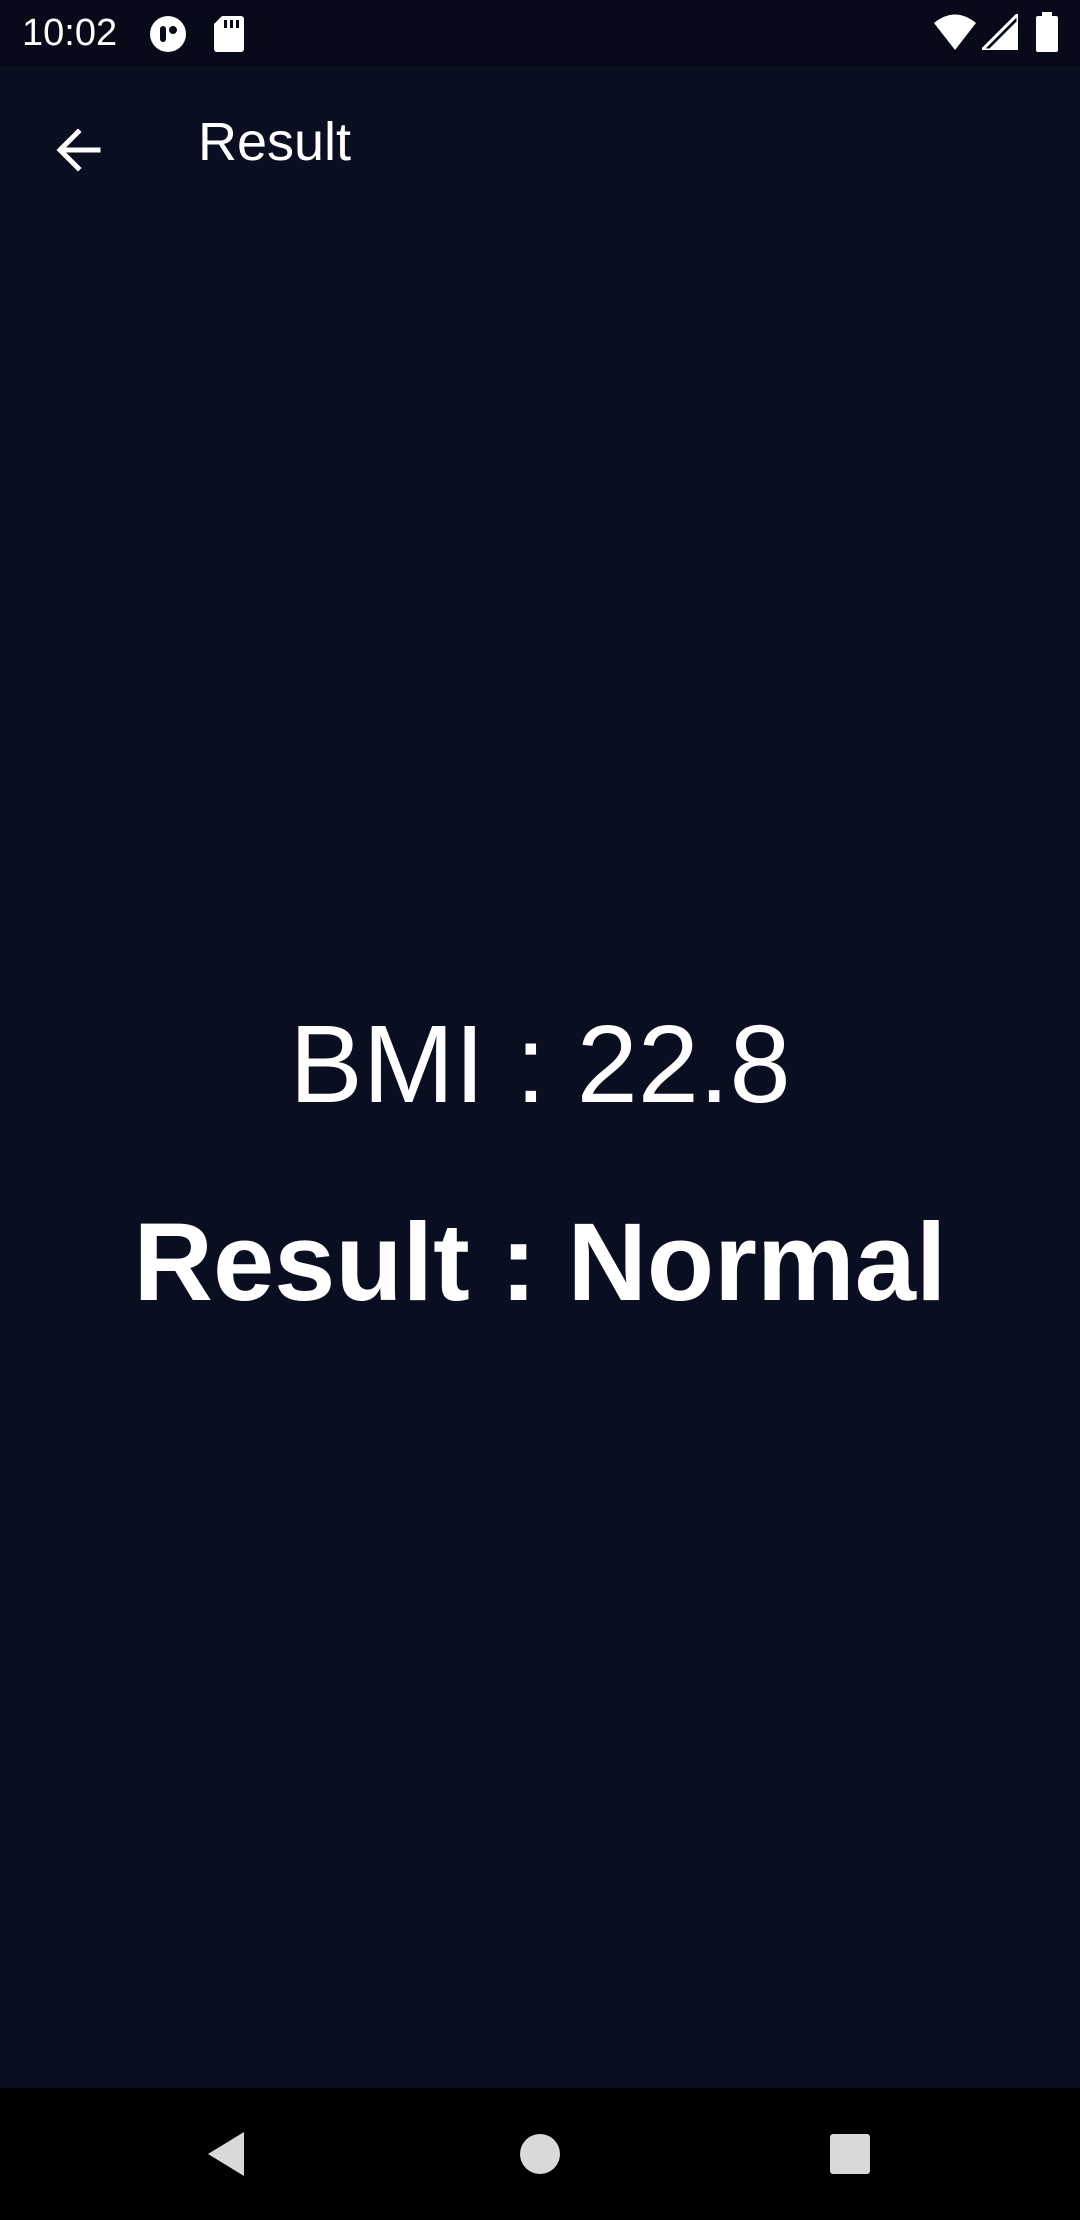  I want to click on navigation-bar, so click(540, 2154).